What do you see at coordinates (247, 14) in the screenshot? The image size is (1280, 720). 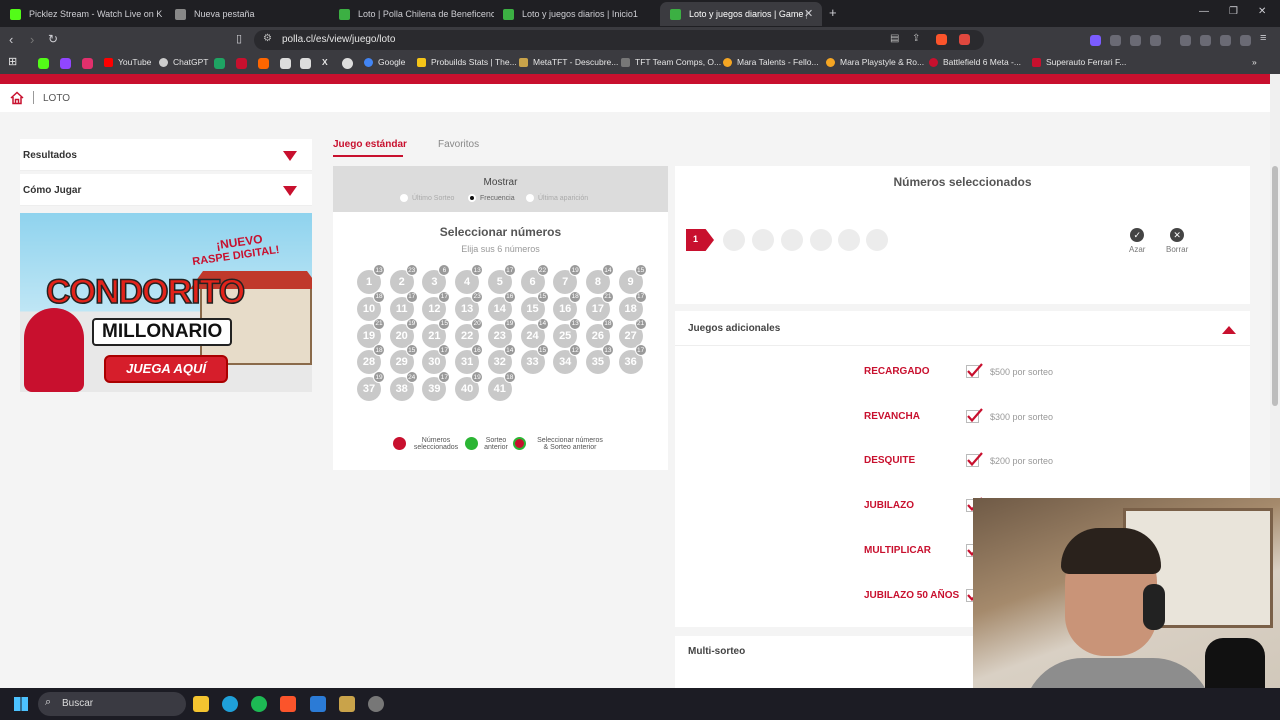 I see `browser-tab: Nueva pestaña` at bounding box center [247, 14].